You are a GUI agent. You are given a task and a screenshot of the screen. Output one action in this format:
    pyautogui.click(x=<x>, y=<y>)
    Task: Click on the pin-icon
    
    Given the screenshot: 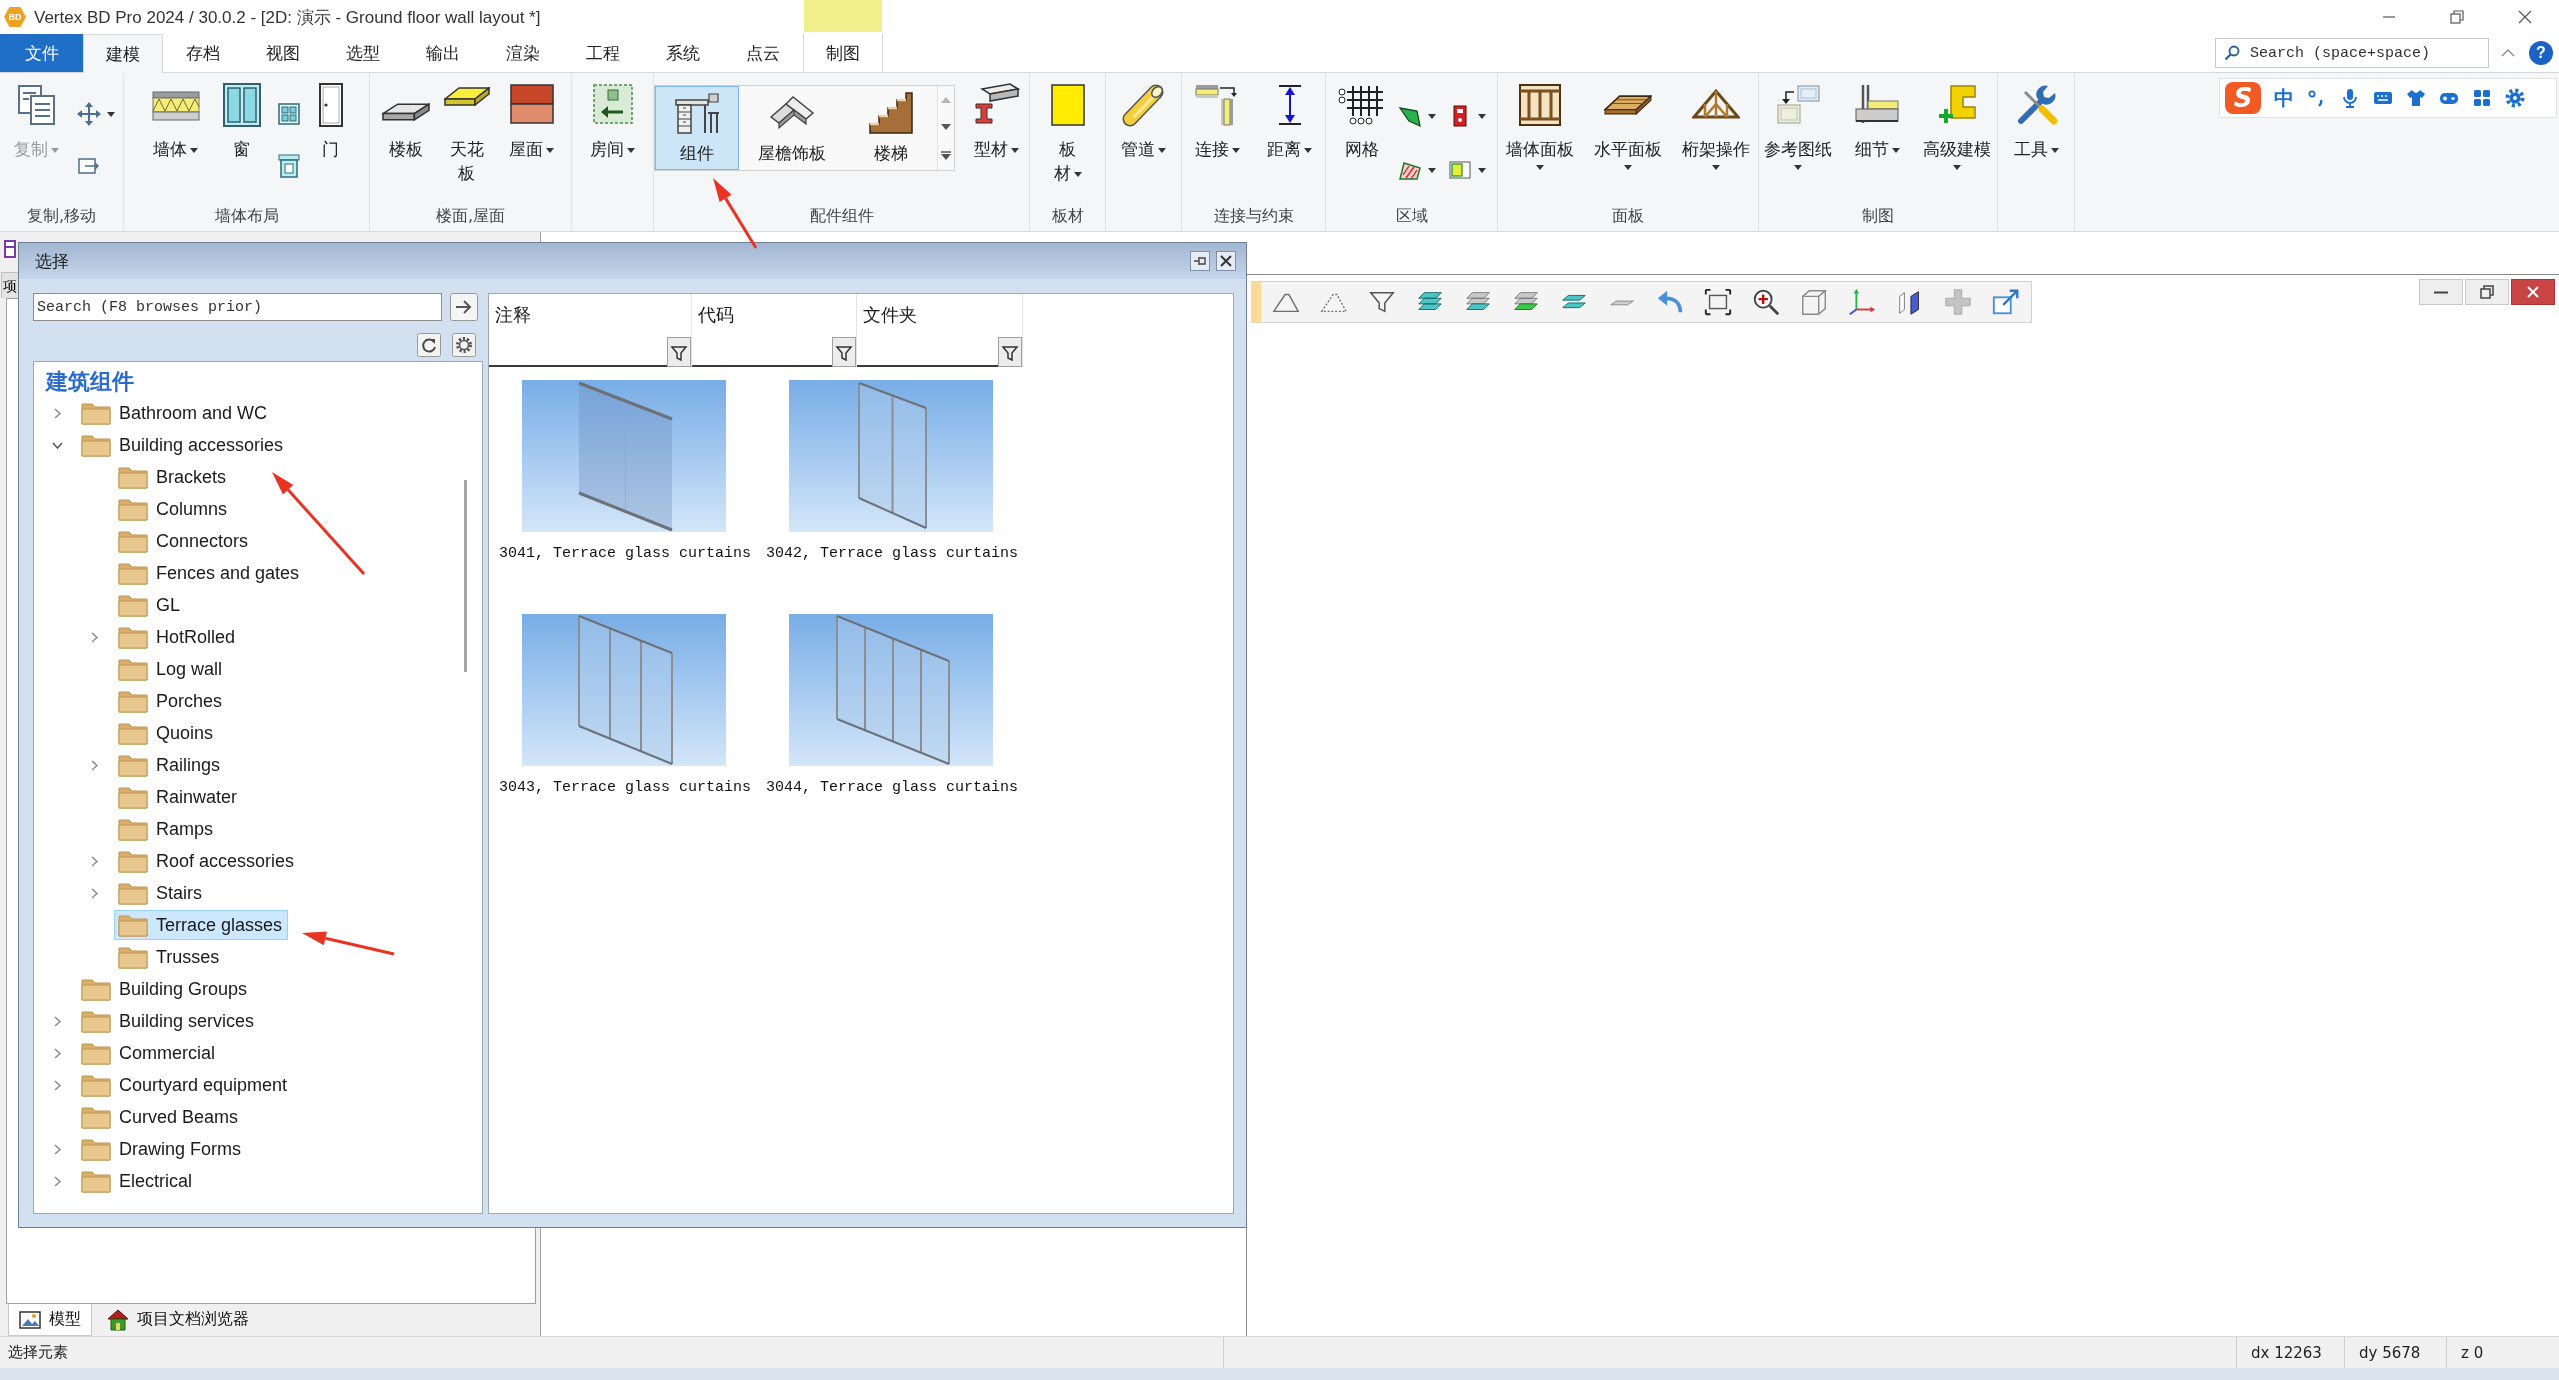 What is the action you would take?
    pyautogui.click(x=1200, y=261)
    